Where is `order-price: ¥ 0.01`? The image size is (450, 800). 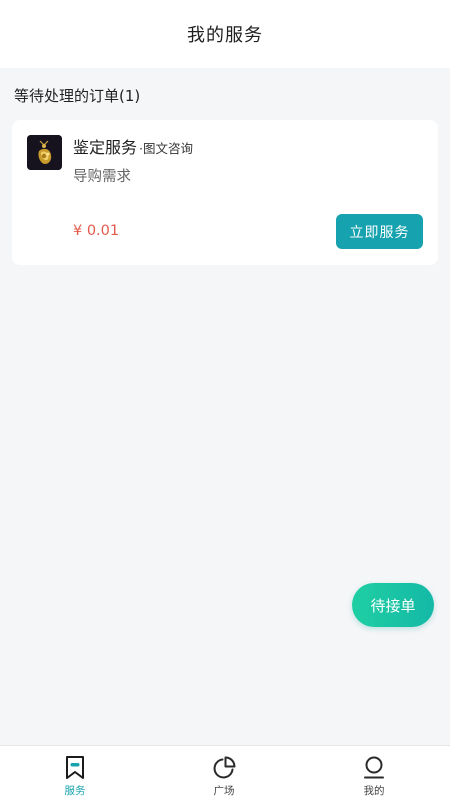
order-price: ¥ 0.01 is located at coordinates (96, 231).